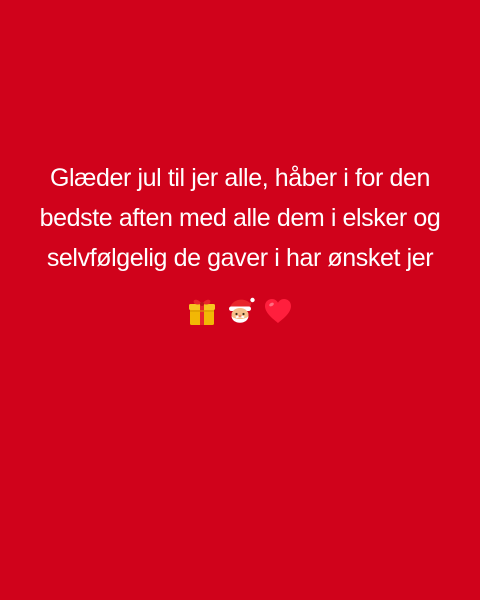 The image size is (480, 600). I want to click on santa-emoji-icon, so click(242, 310).